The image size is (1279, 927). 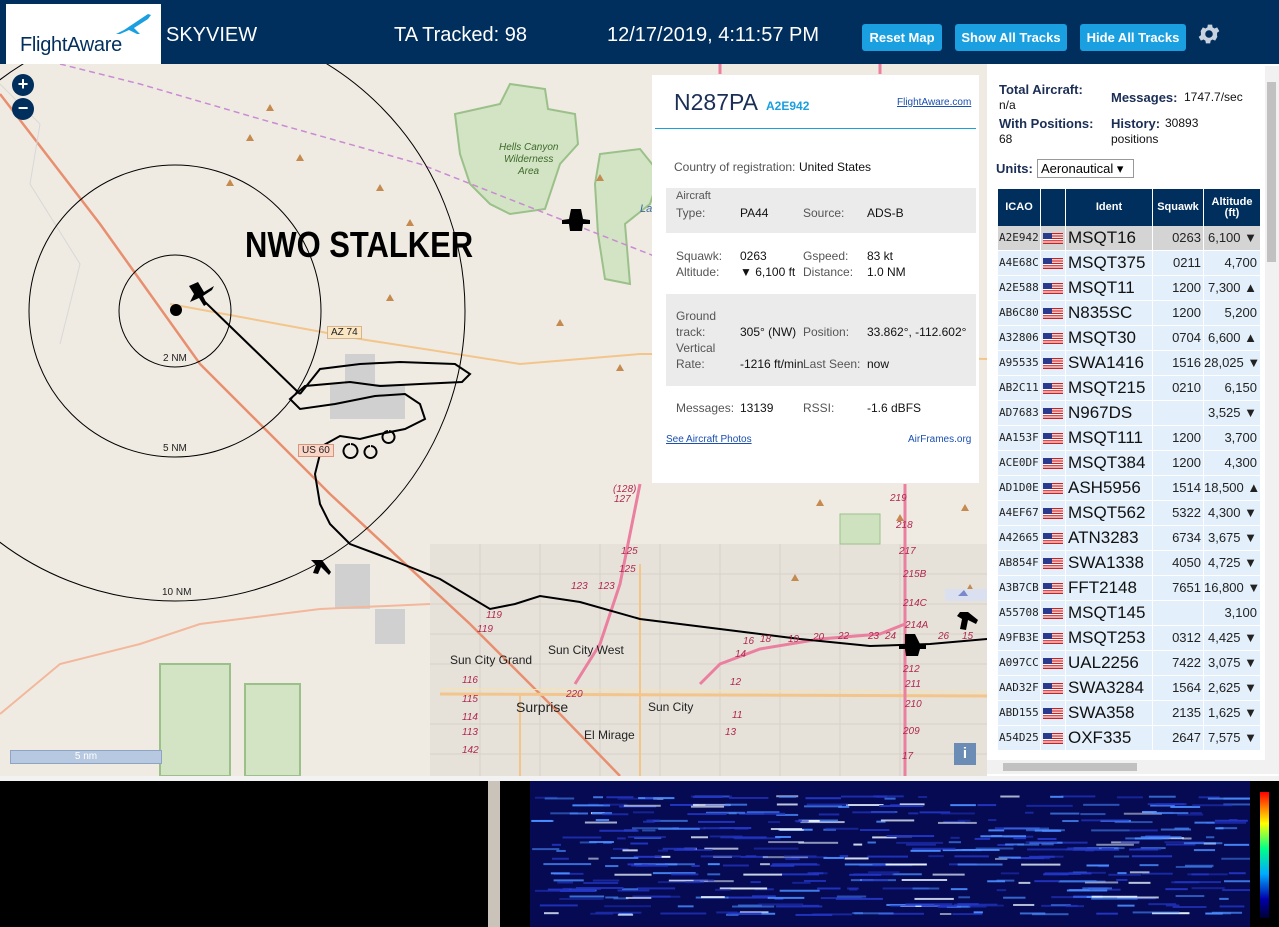 I want to click on route-number-label: 16, so click(x=749, y=641).